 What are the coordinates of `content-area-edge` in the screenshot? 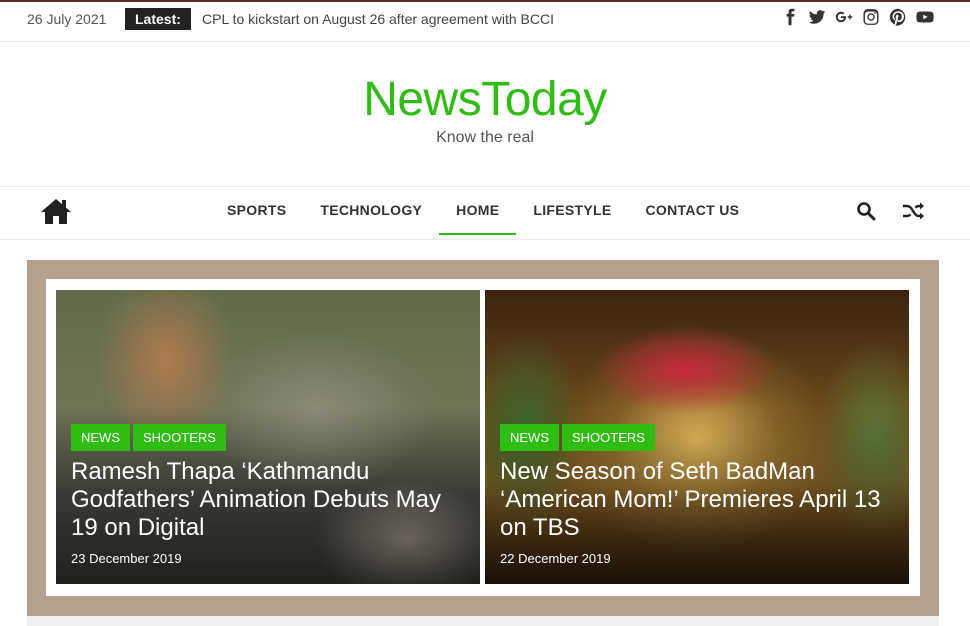 It's located at (483, 621).